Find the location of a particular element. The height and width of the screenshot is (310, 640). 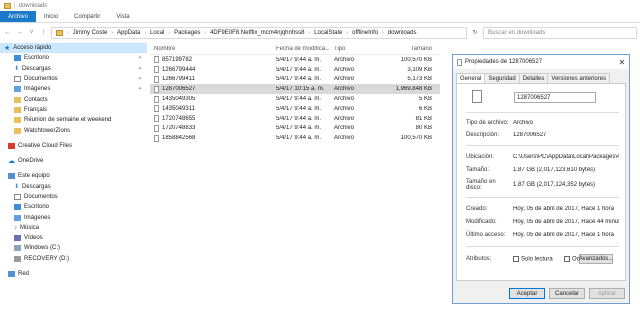

file-name: 1287006527 is located at coordinates (179, 89).